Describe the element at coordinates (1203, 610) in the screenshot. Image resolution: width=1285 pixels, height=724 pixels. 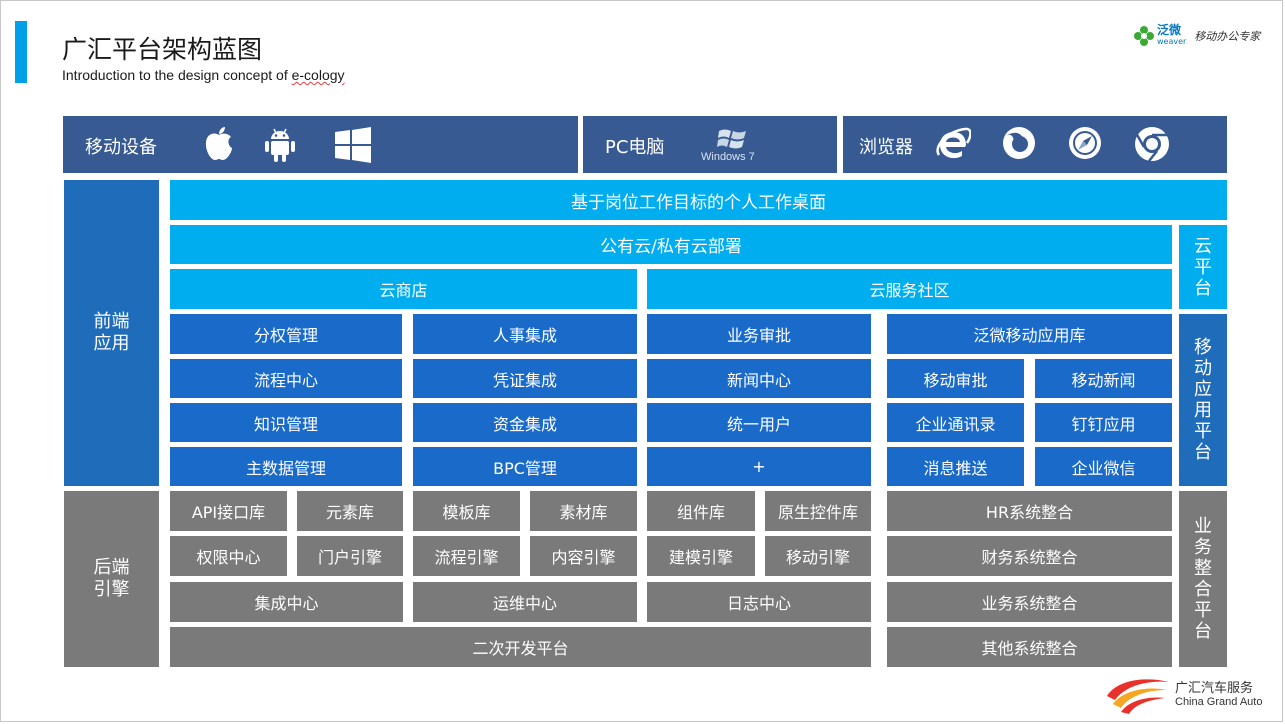
I see `business-platform-char-5: 平` at that location.